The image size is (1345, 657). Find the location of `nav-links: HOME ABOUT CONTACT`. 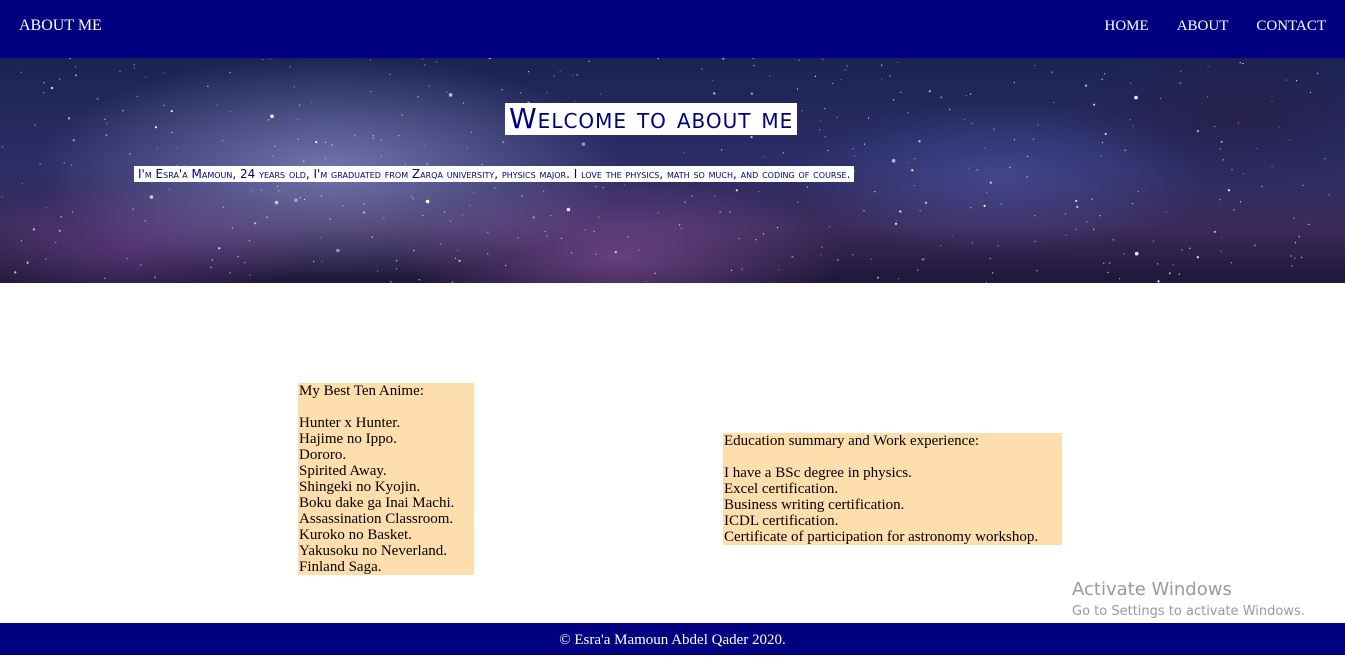

nav-links: HOME ABOUT CONTACT is located at coordinates (1215, 26).